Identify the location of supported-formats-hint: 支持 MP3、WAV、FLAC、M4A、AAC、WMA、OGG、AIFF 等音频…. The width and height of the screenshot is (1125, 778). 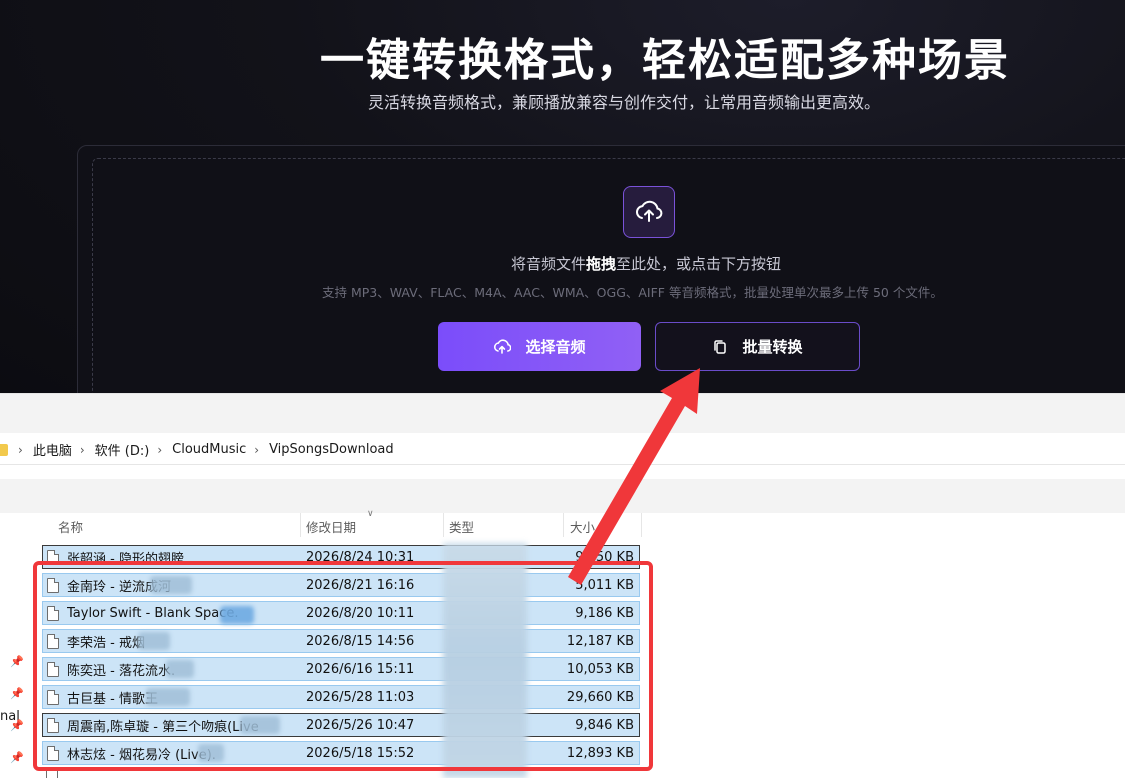
(632, 292).